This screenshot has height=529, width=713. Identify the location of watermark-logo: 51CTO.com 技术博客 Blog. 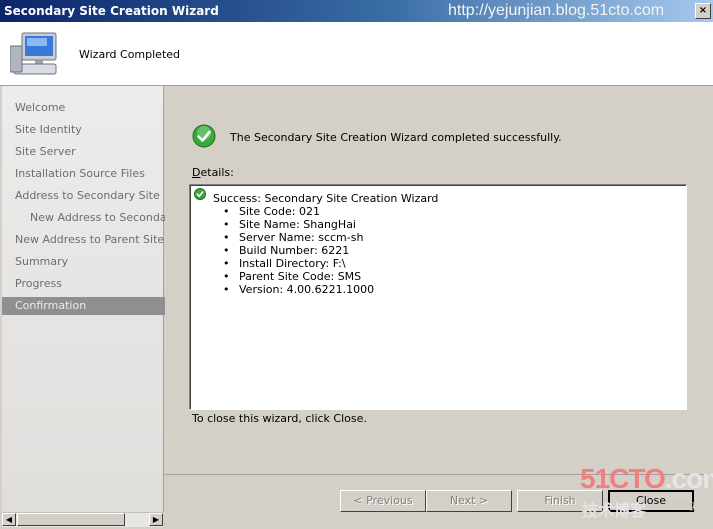
(646, 492).